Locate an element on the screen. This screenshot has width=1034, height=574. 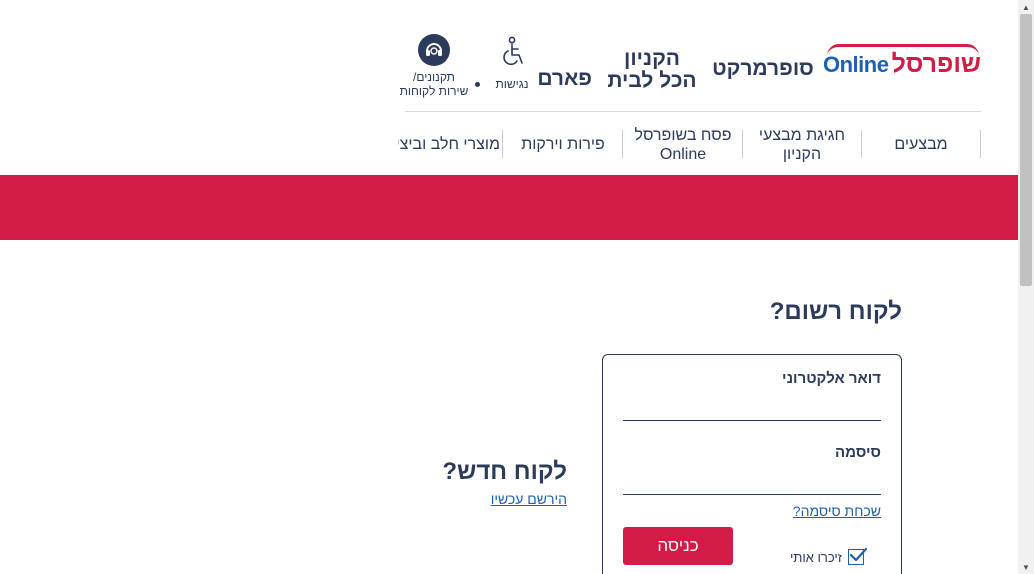
email-input is located at coordinates (752, 406).